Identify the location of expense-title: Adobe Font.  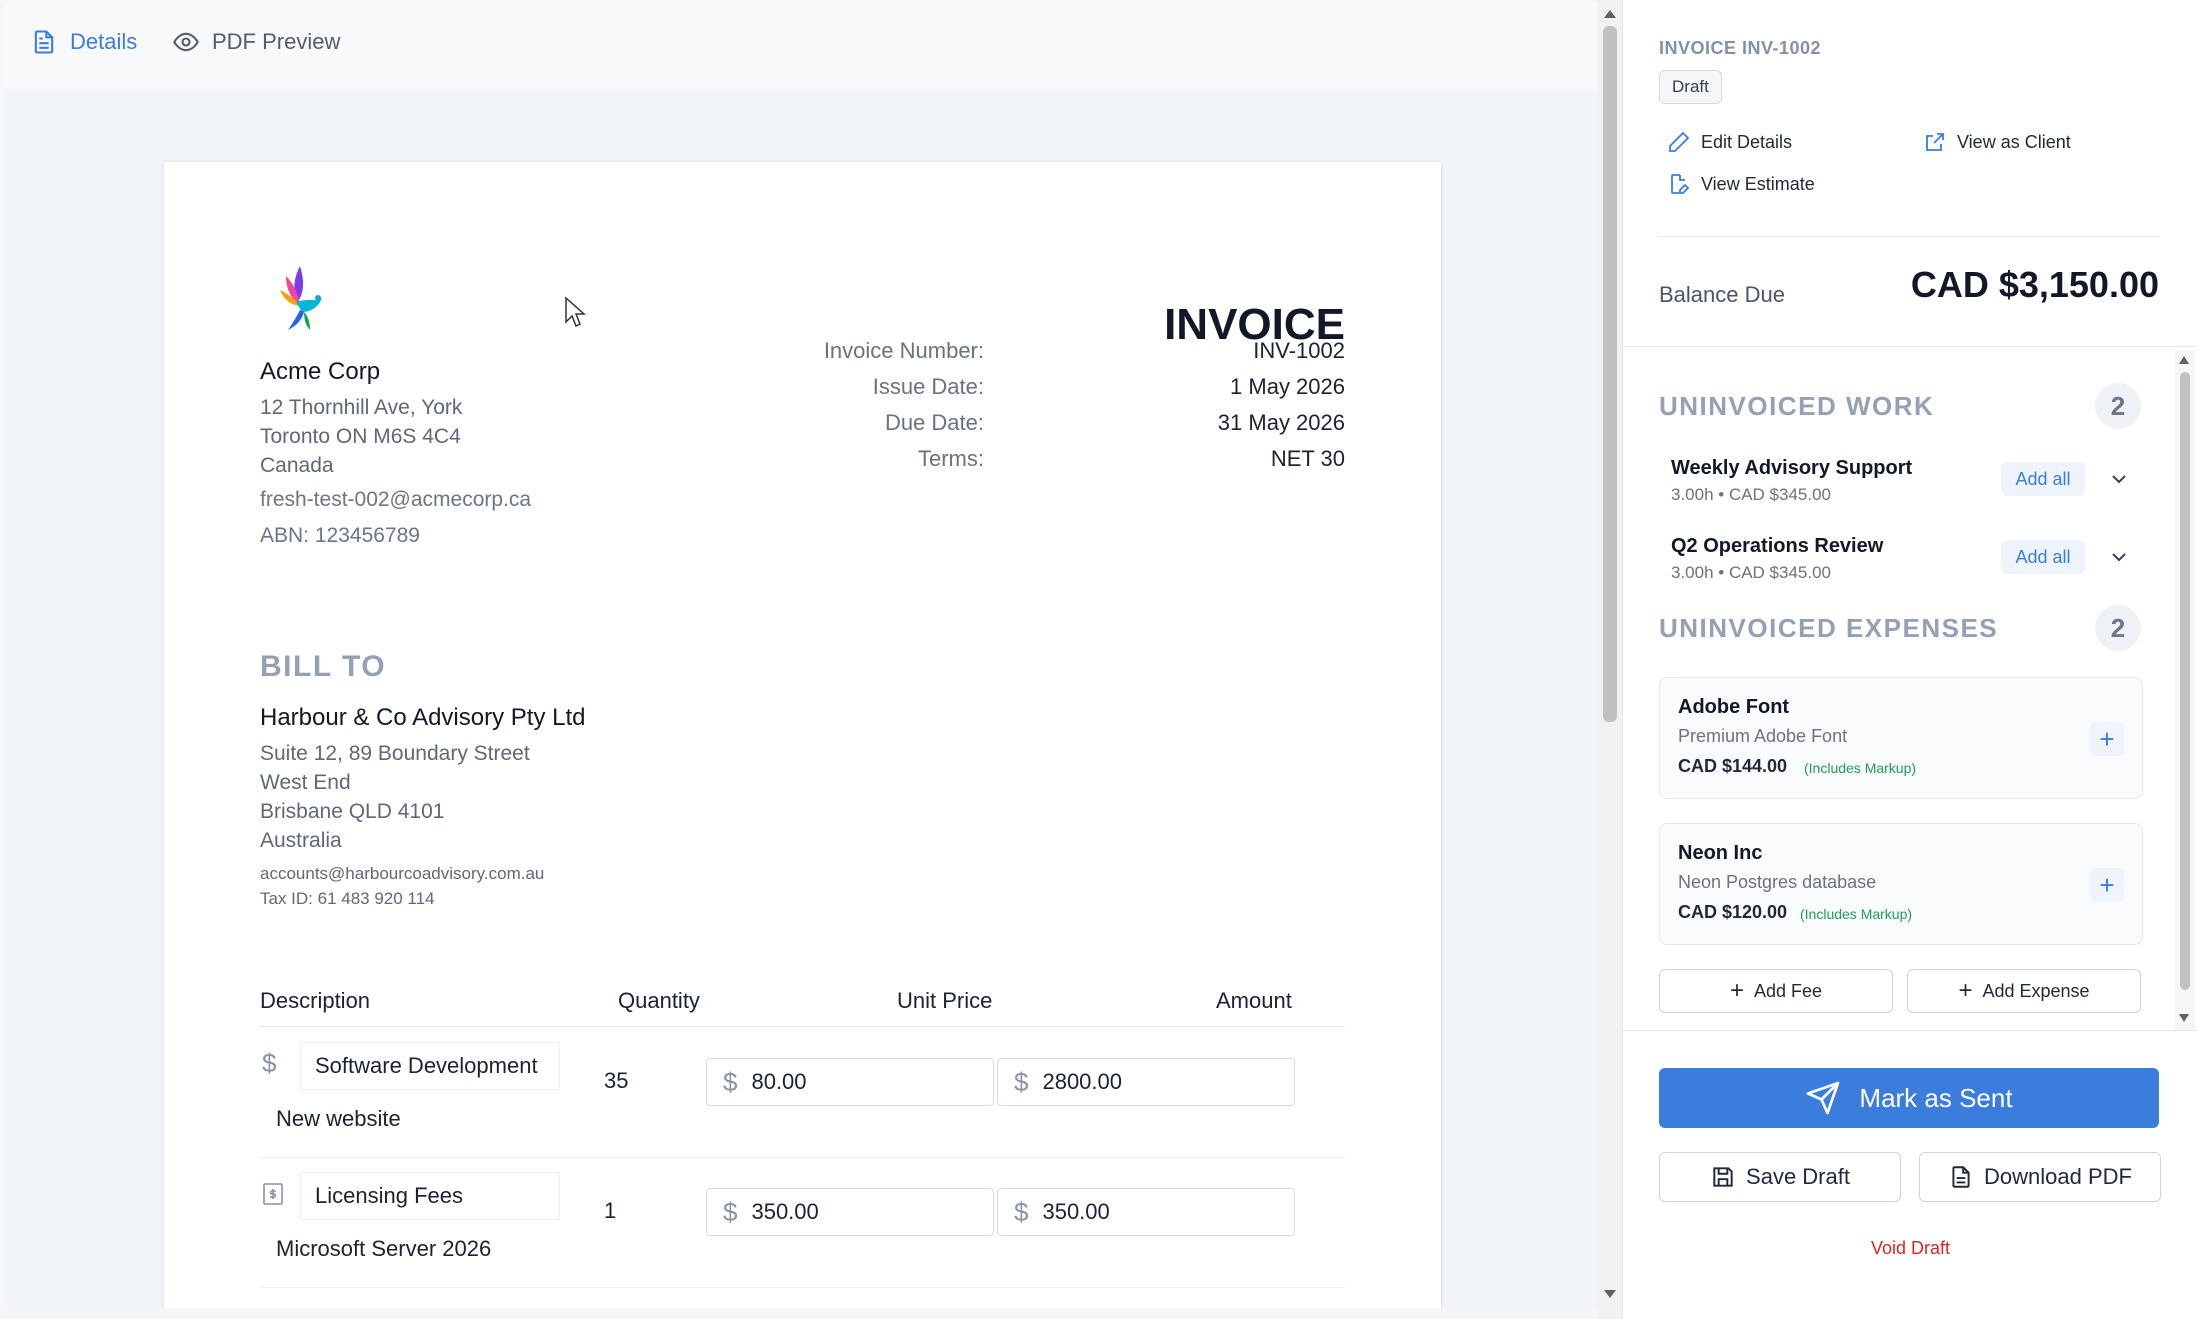
(1734, 707).